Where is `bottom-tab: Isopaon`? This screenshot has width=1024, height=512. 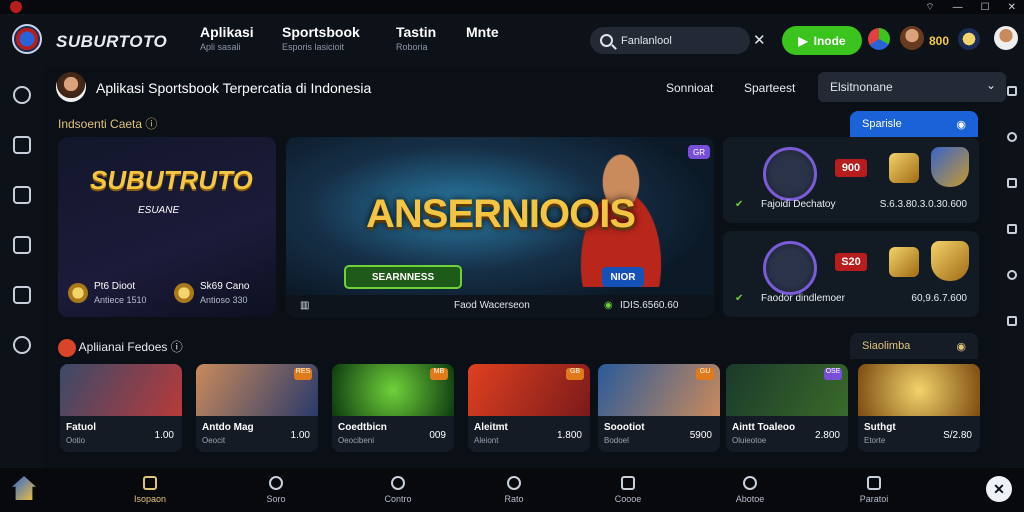
bottom-tab: Isopaon is located at coordinates (150, 490).